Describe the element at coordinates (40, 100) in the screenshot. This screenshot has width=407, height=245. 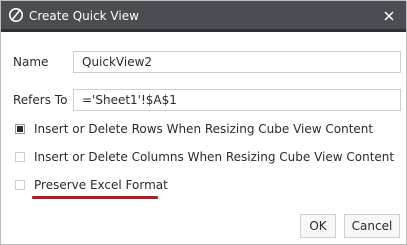
I see `refers-to-label: Refers To` at that location.